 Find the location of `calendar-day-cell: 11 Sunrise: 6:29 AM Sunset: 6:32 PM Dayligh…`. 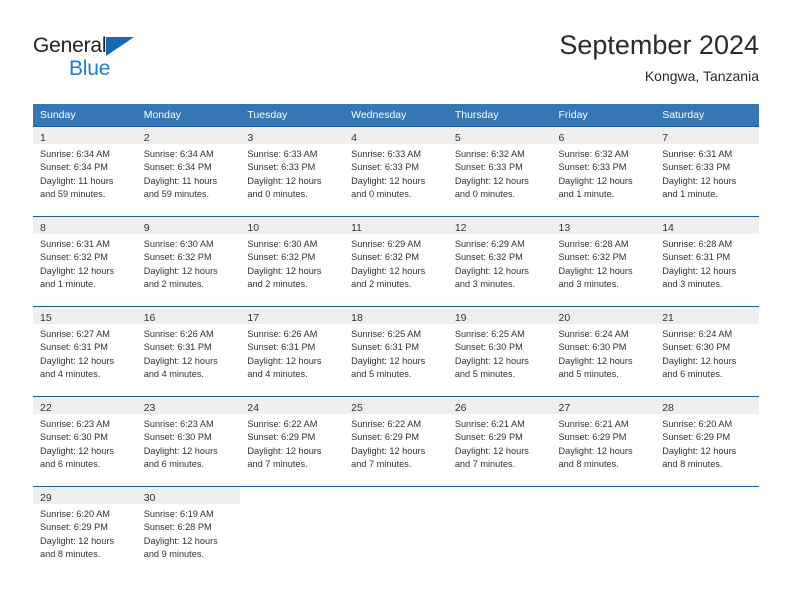

calendar-day-cell: 11 Sunrise: 6:29 AM Sunset: 6:32 PM Dayligh… is located at coordinates (396, 261).